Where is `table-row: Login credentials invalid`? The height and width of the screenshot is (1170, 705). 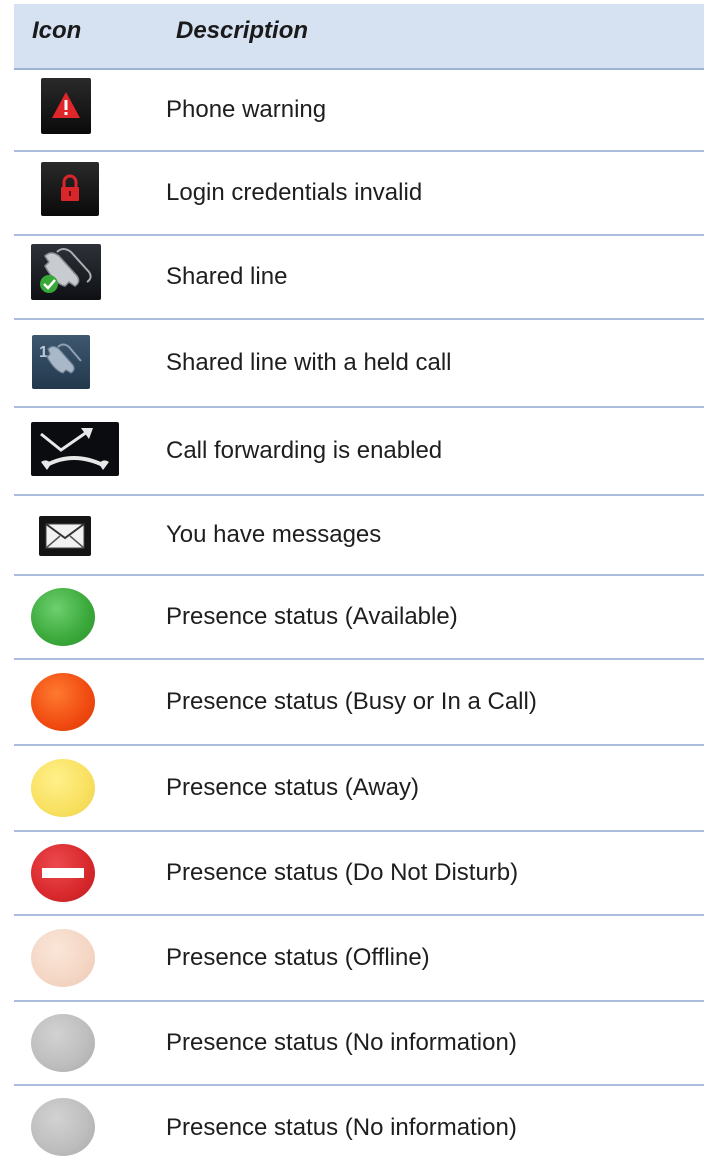 table-row: Login credentials invalid is located at coordinates (359, 194).